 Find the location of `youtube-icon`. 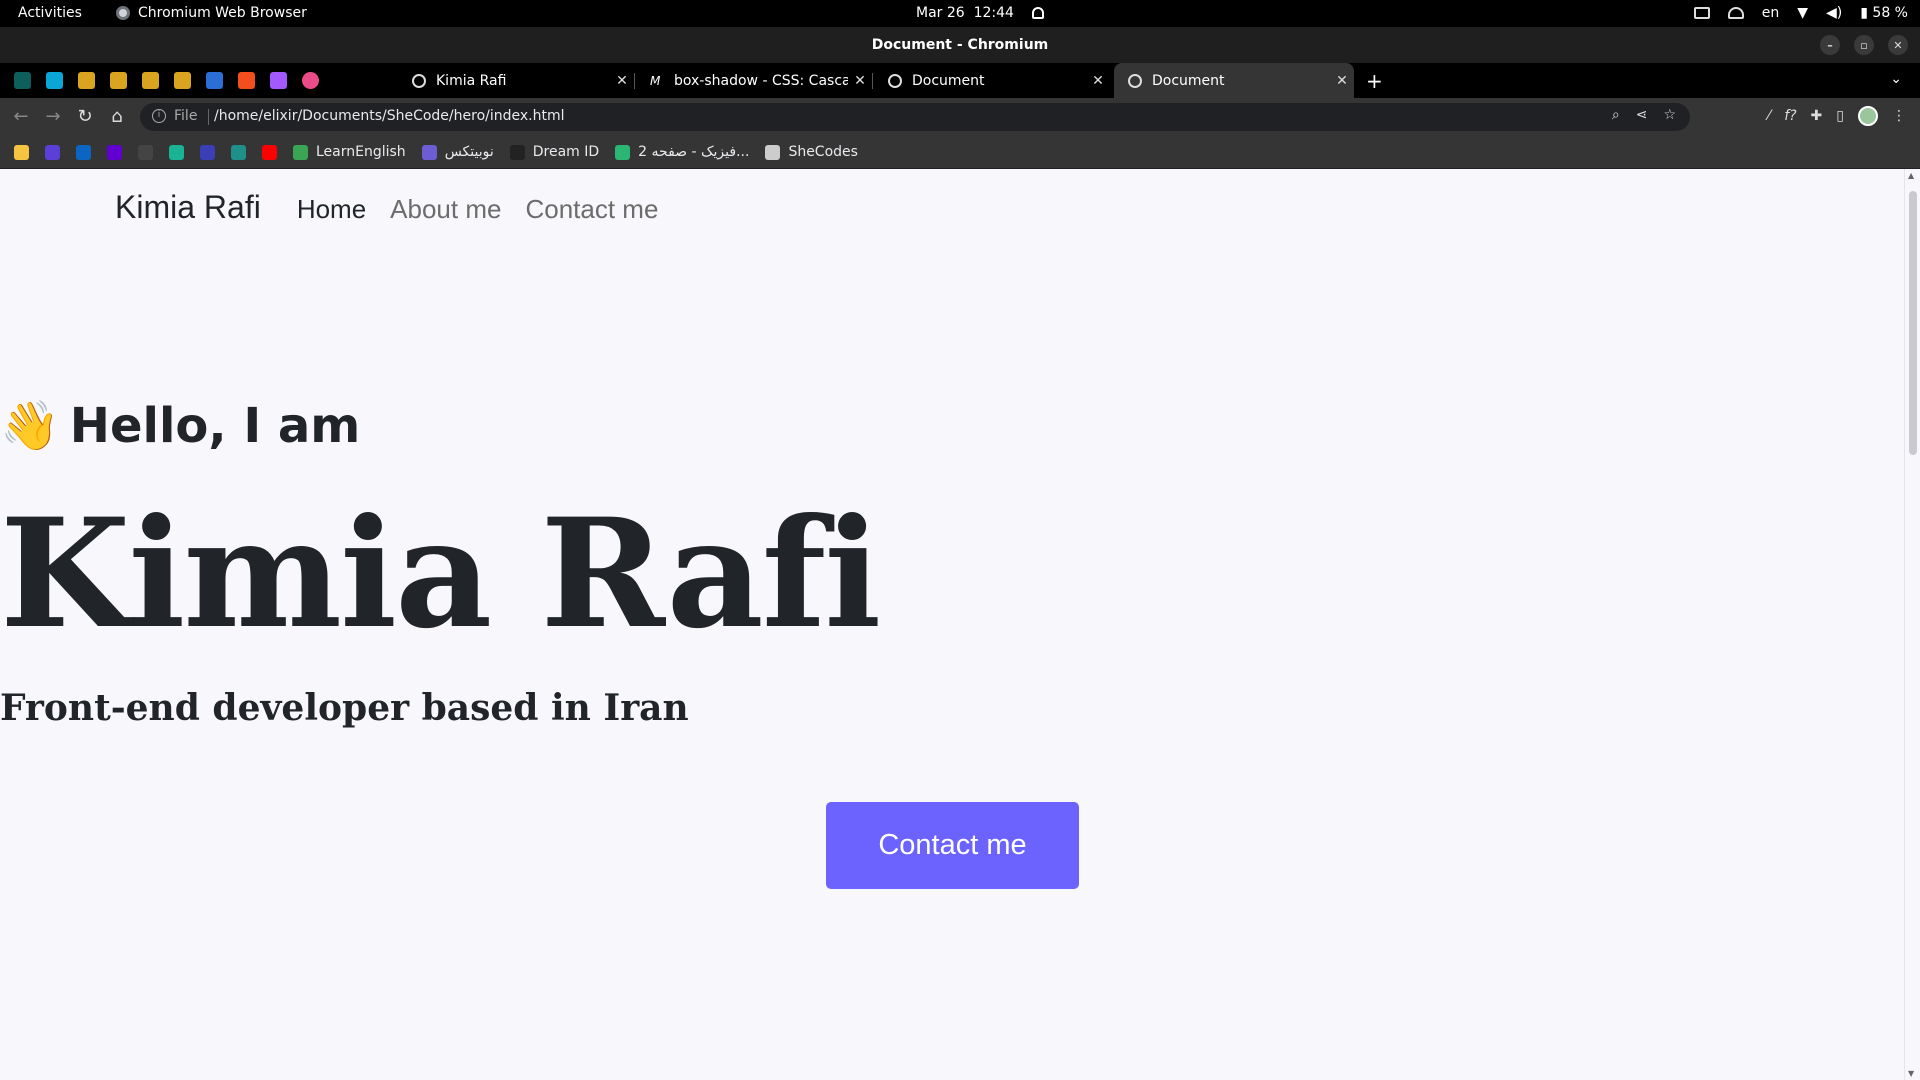

youtube-icon is located at coordinates (269, 152).